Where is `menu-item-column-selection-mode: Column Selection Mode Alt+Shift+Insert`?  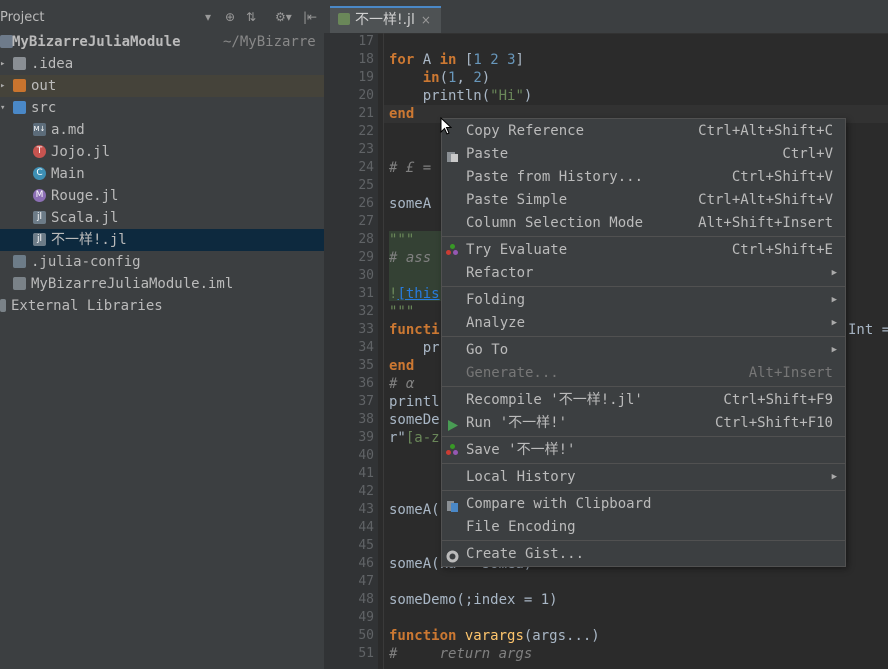
menu-item-column-selection-mode: Column Selection Mode Alt+Shift+Insert is located at coordinates (643, 223).